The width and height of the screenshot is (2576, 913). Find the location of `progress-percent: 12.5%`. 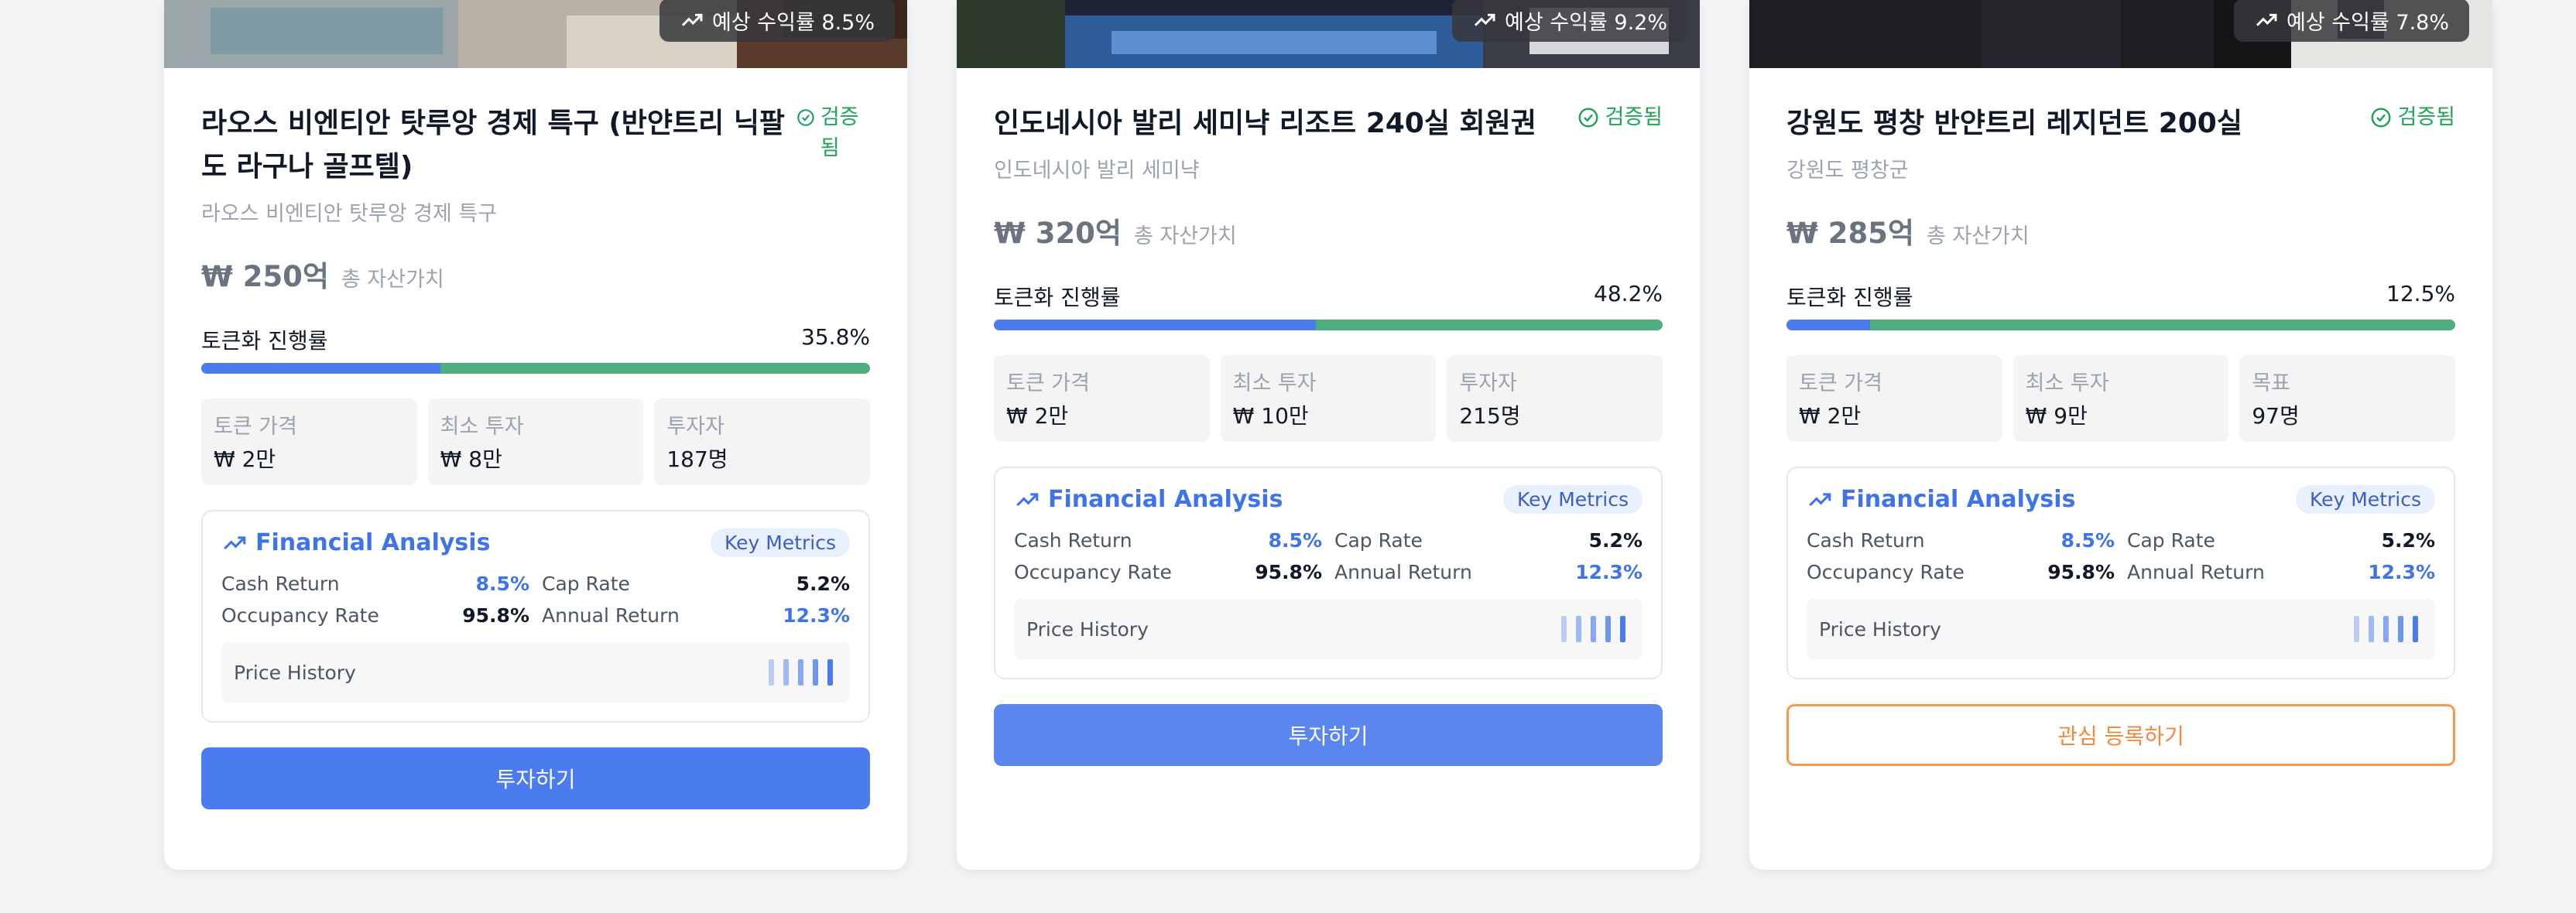

progress-percent: 12.5% is located at coordinates (2420, 293).